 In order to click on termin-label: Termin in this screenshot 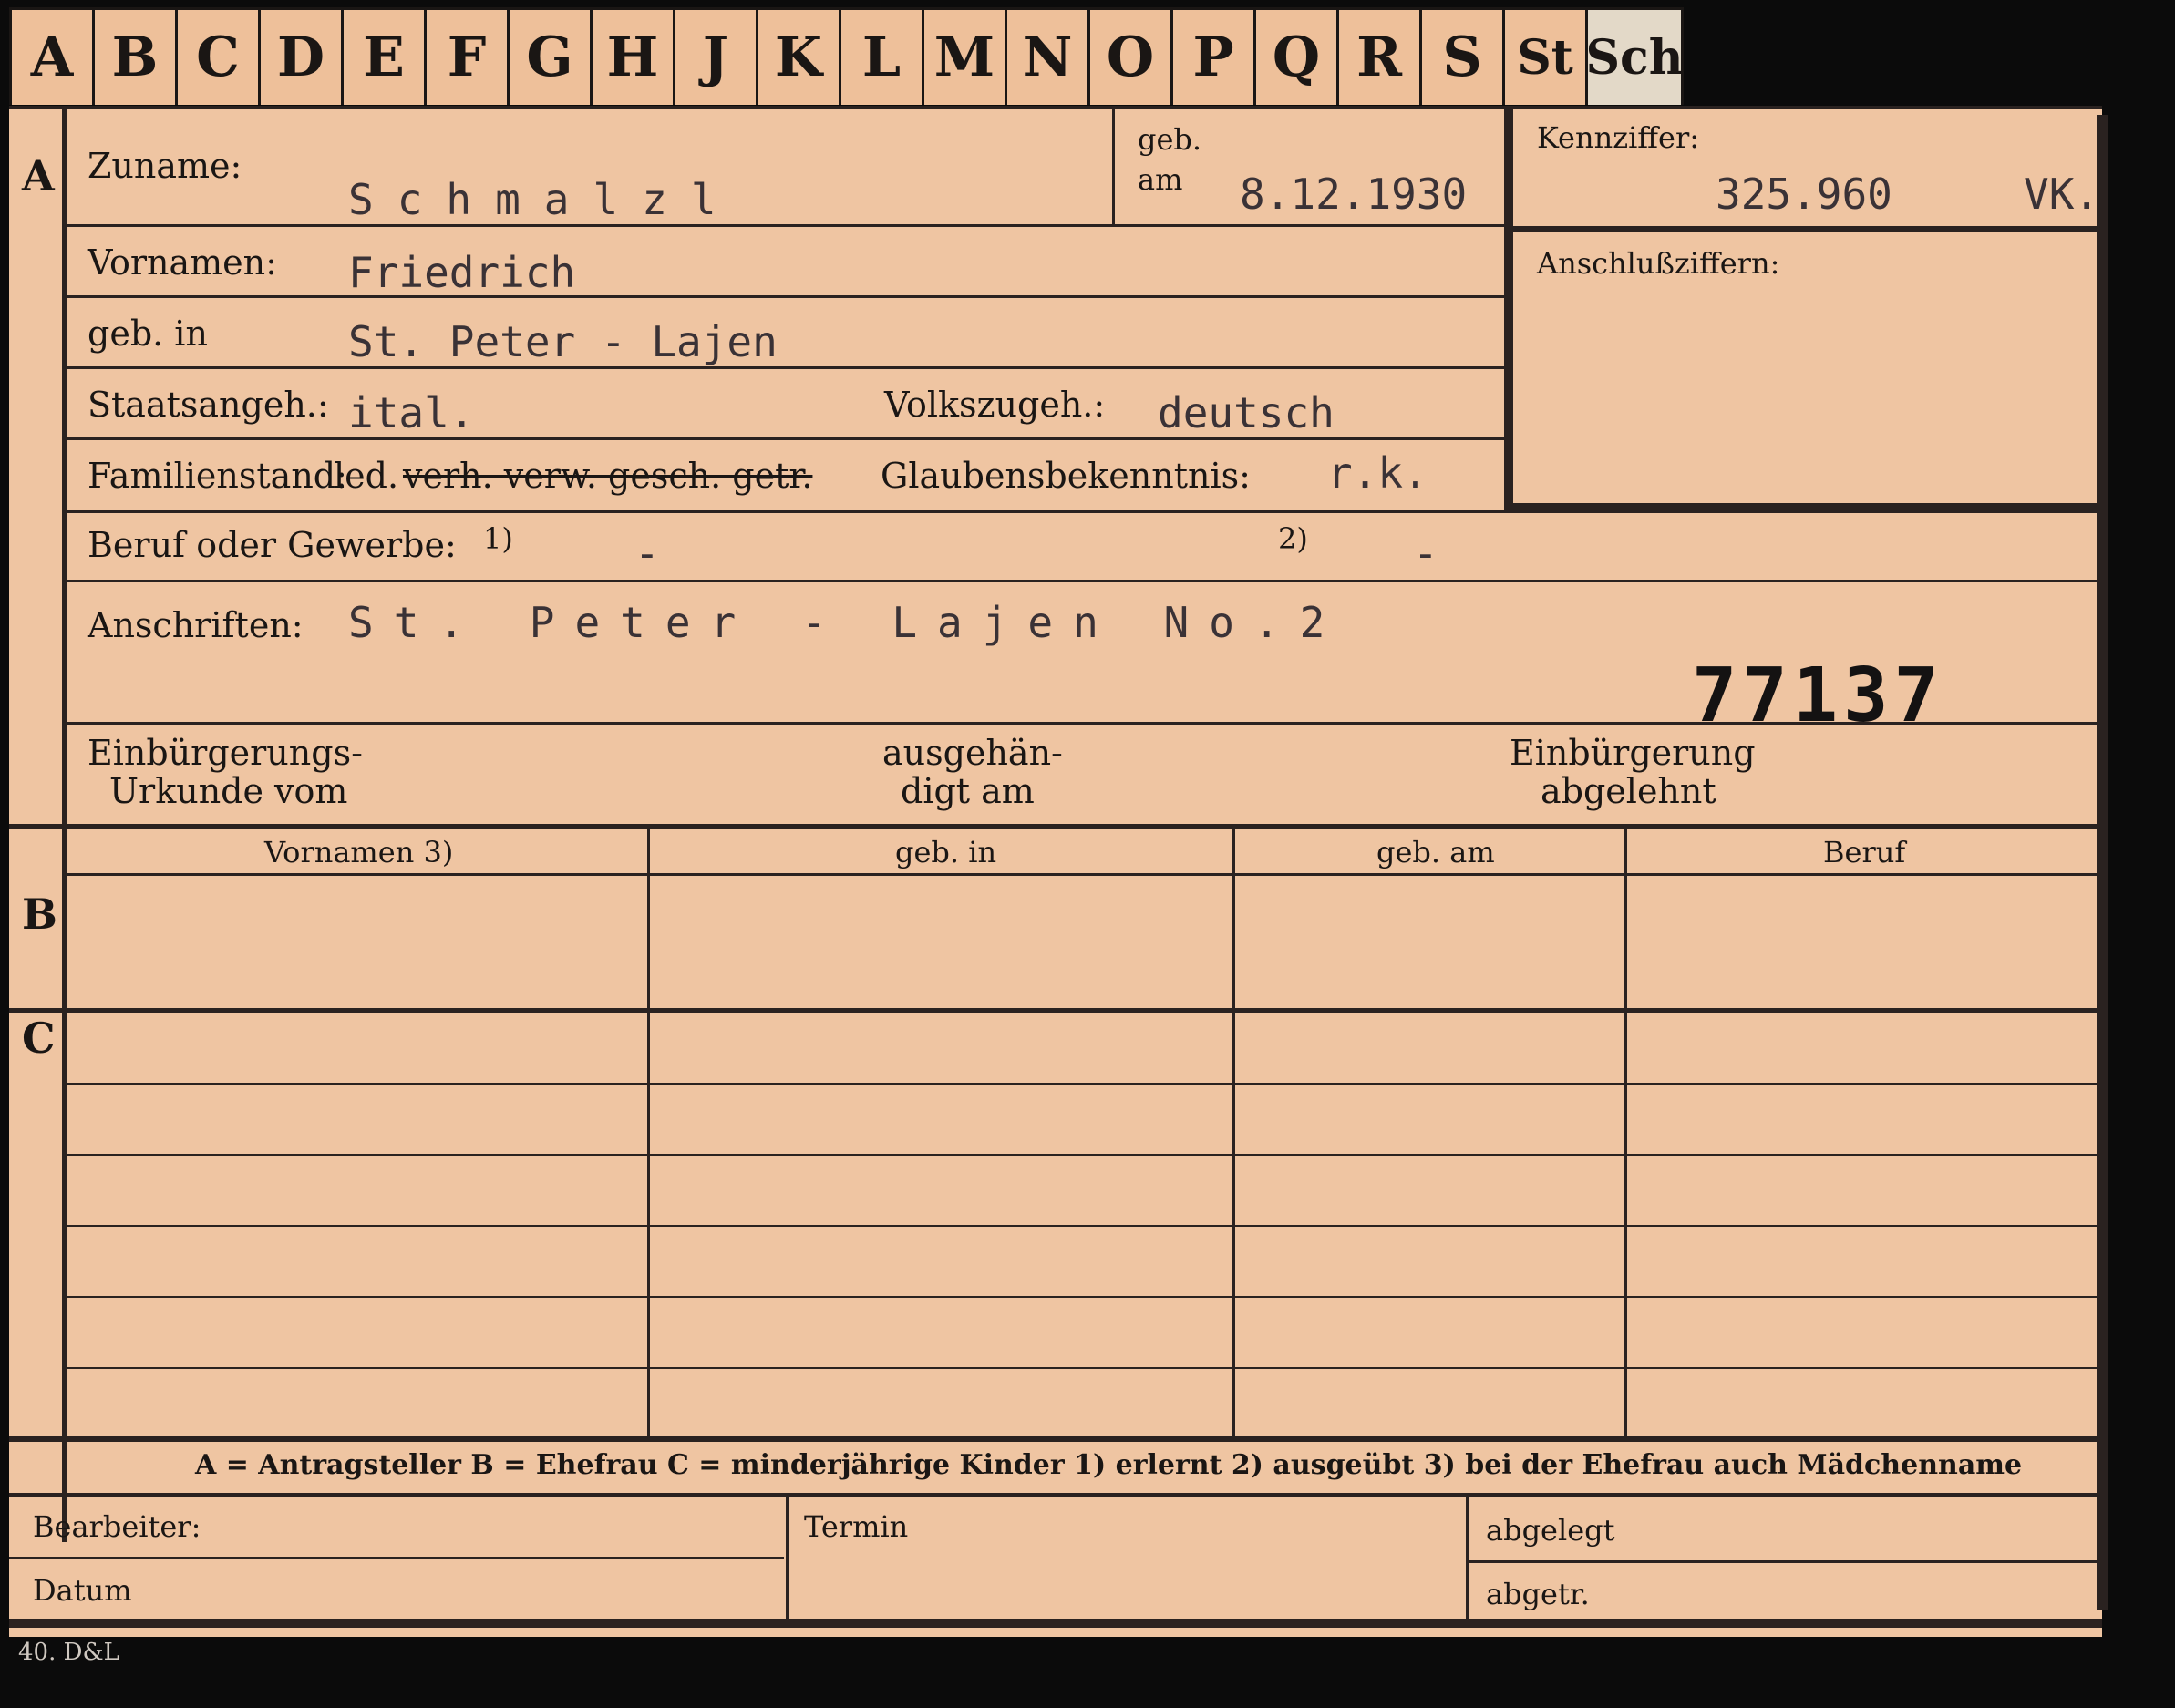, I will do `click(856, 1526)`.